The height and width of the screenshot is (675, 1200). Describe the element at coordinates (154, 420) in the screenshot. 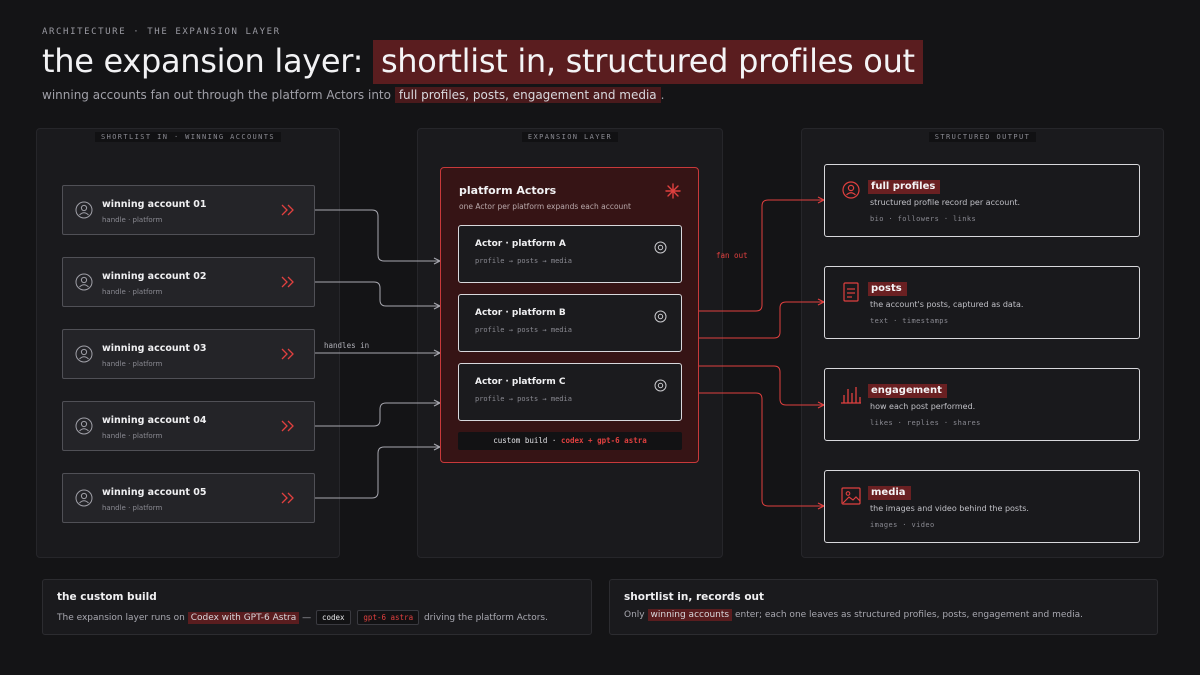

I see `account-name: winning account 04` at that location.